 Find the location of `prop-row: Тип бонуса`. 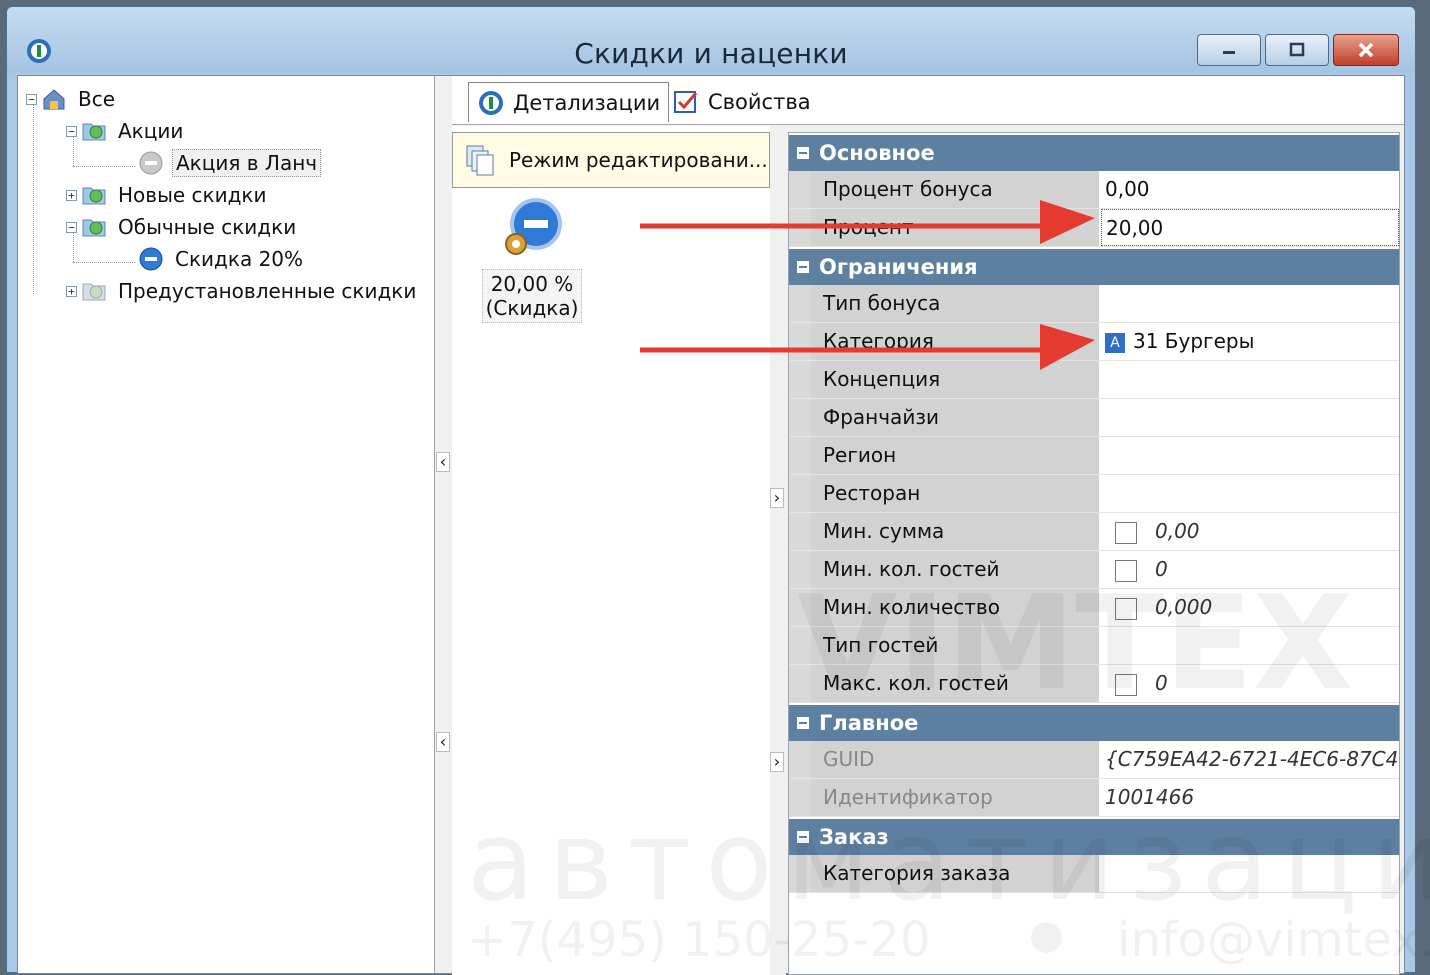

prop-row: Тип бонуса is located at coordinates (1094, 304).